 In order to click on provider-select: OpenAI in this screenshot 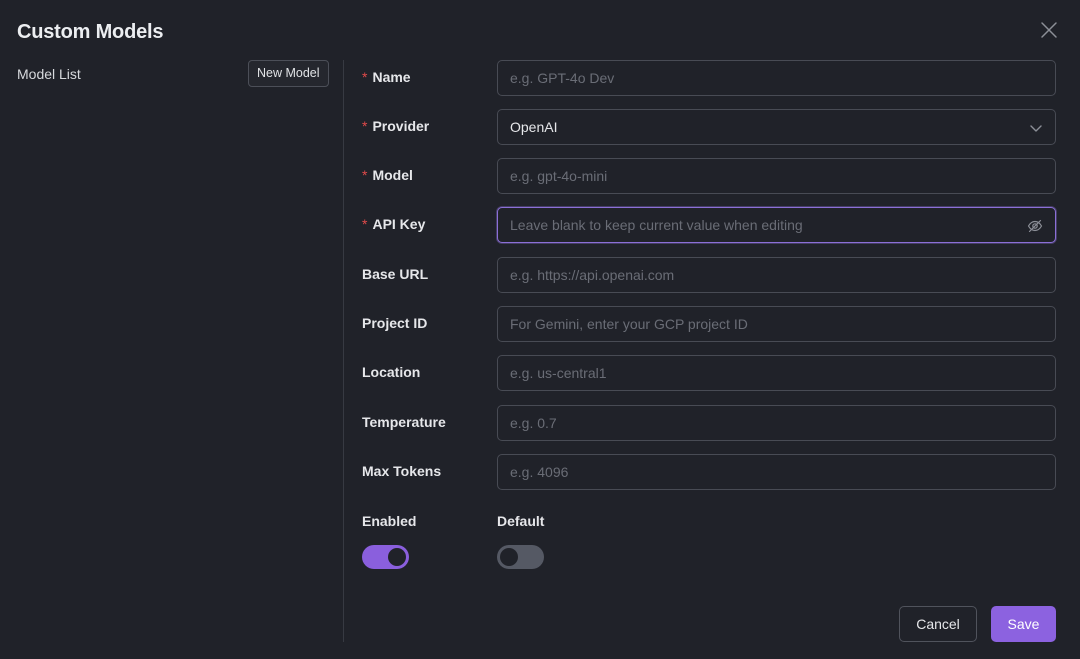, I will do `click(776, 127)`.